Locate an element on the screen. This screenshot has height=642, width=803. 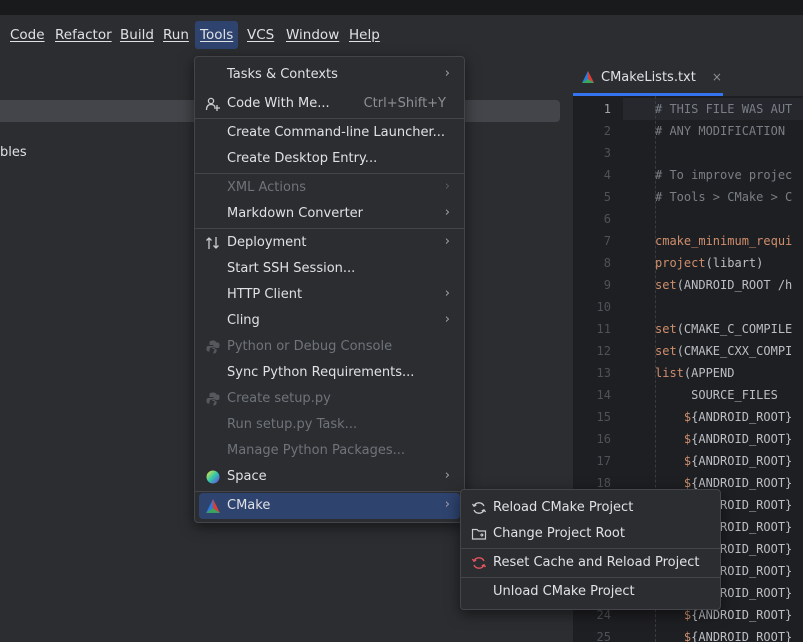
reset-icon is located at coordinates (479, 563).